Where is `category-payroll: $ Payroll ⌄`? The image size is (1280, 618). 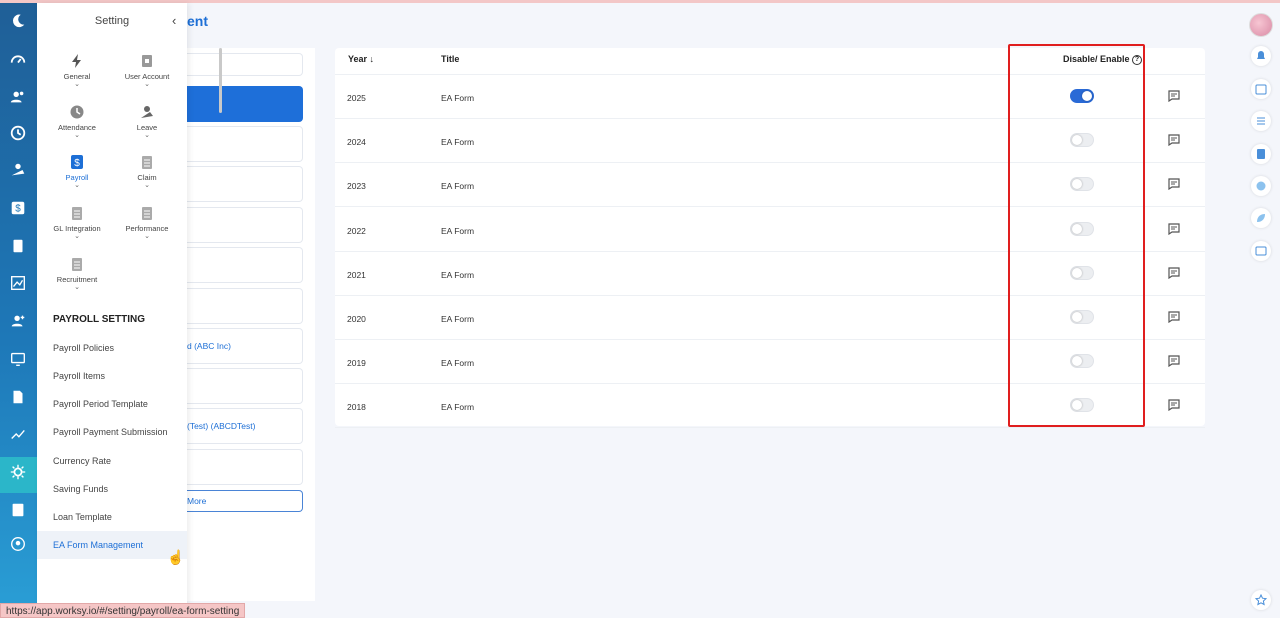 category-payroll: $ Payroll ⌄ is located at coordinates (77, 172).